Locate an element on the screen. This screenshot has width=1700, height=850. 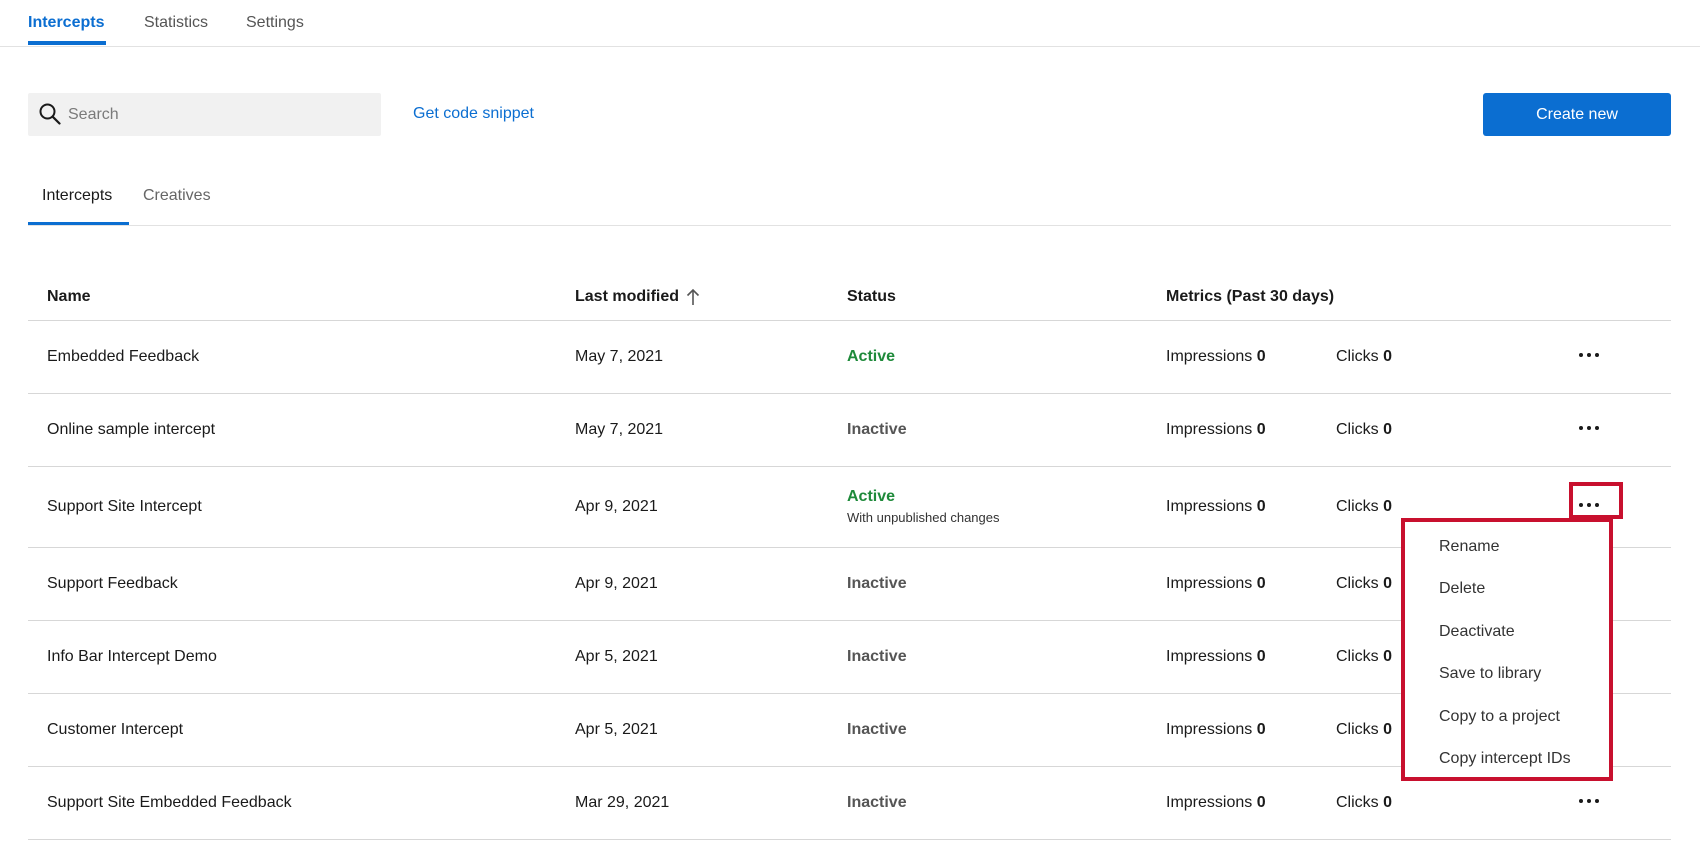
active-tab-indicator is located at coordinates (67, 43).